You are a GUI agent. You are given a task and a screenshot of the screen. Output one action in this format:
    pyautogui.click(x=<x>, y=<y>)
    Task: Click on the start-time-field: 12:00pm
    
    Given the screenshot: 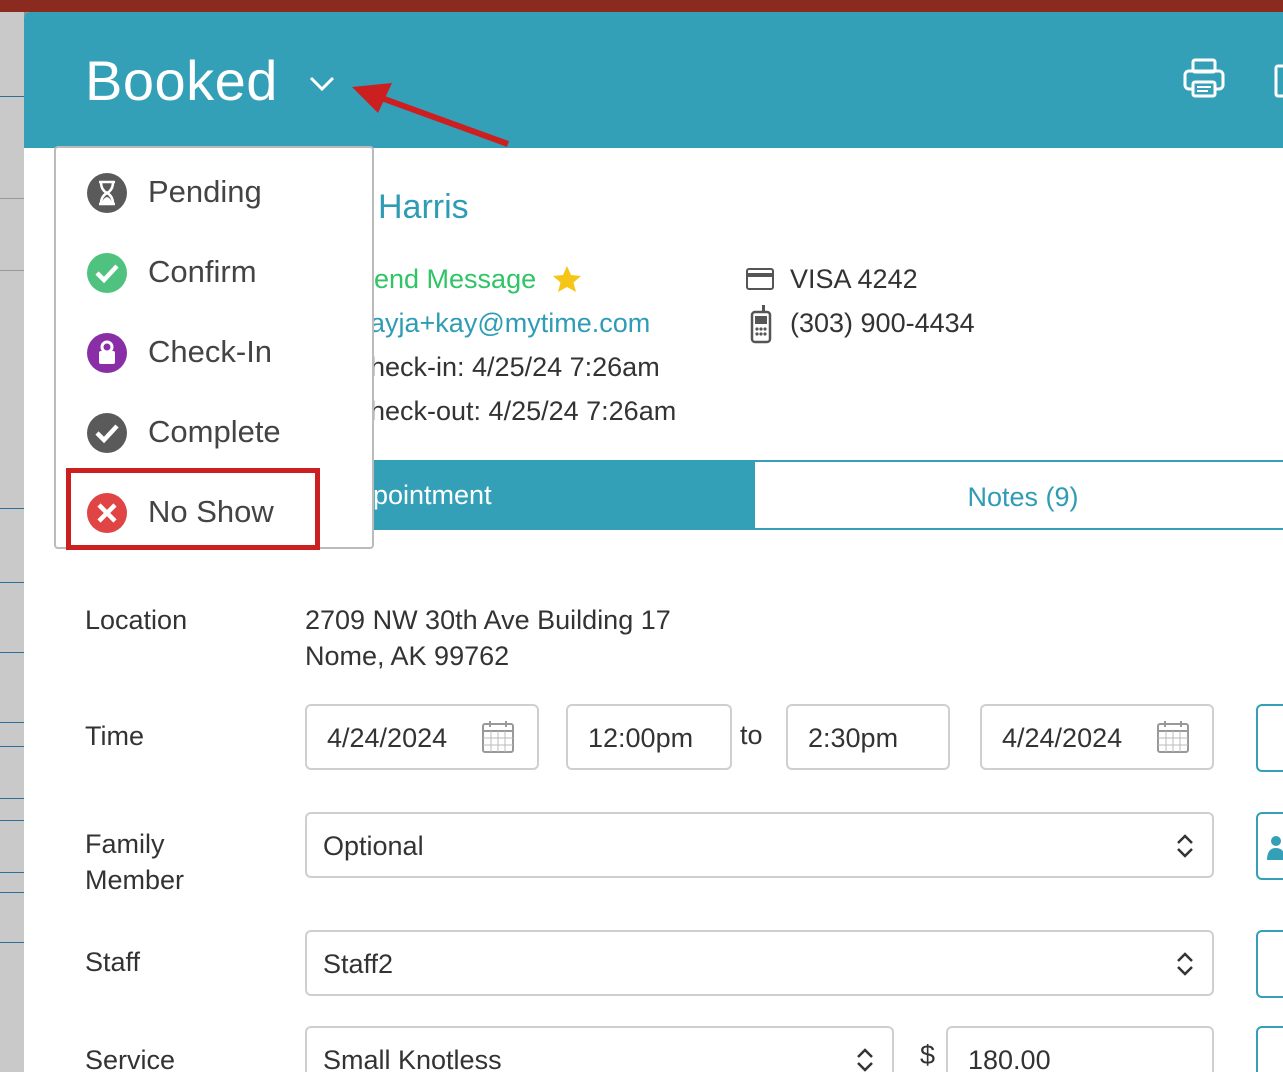 What is the action you would take?
    pyautogui.click(x=649, y=737)
    